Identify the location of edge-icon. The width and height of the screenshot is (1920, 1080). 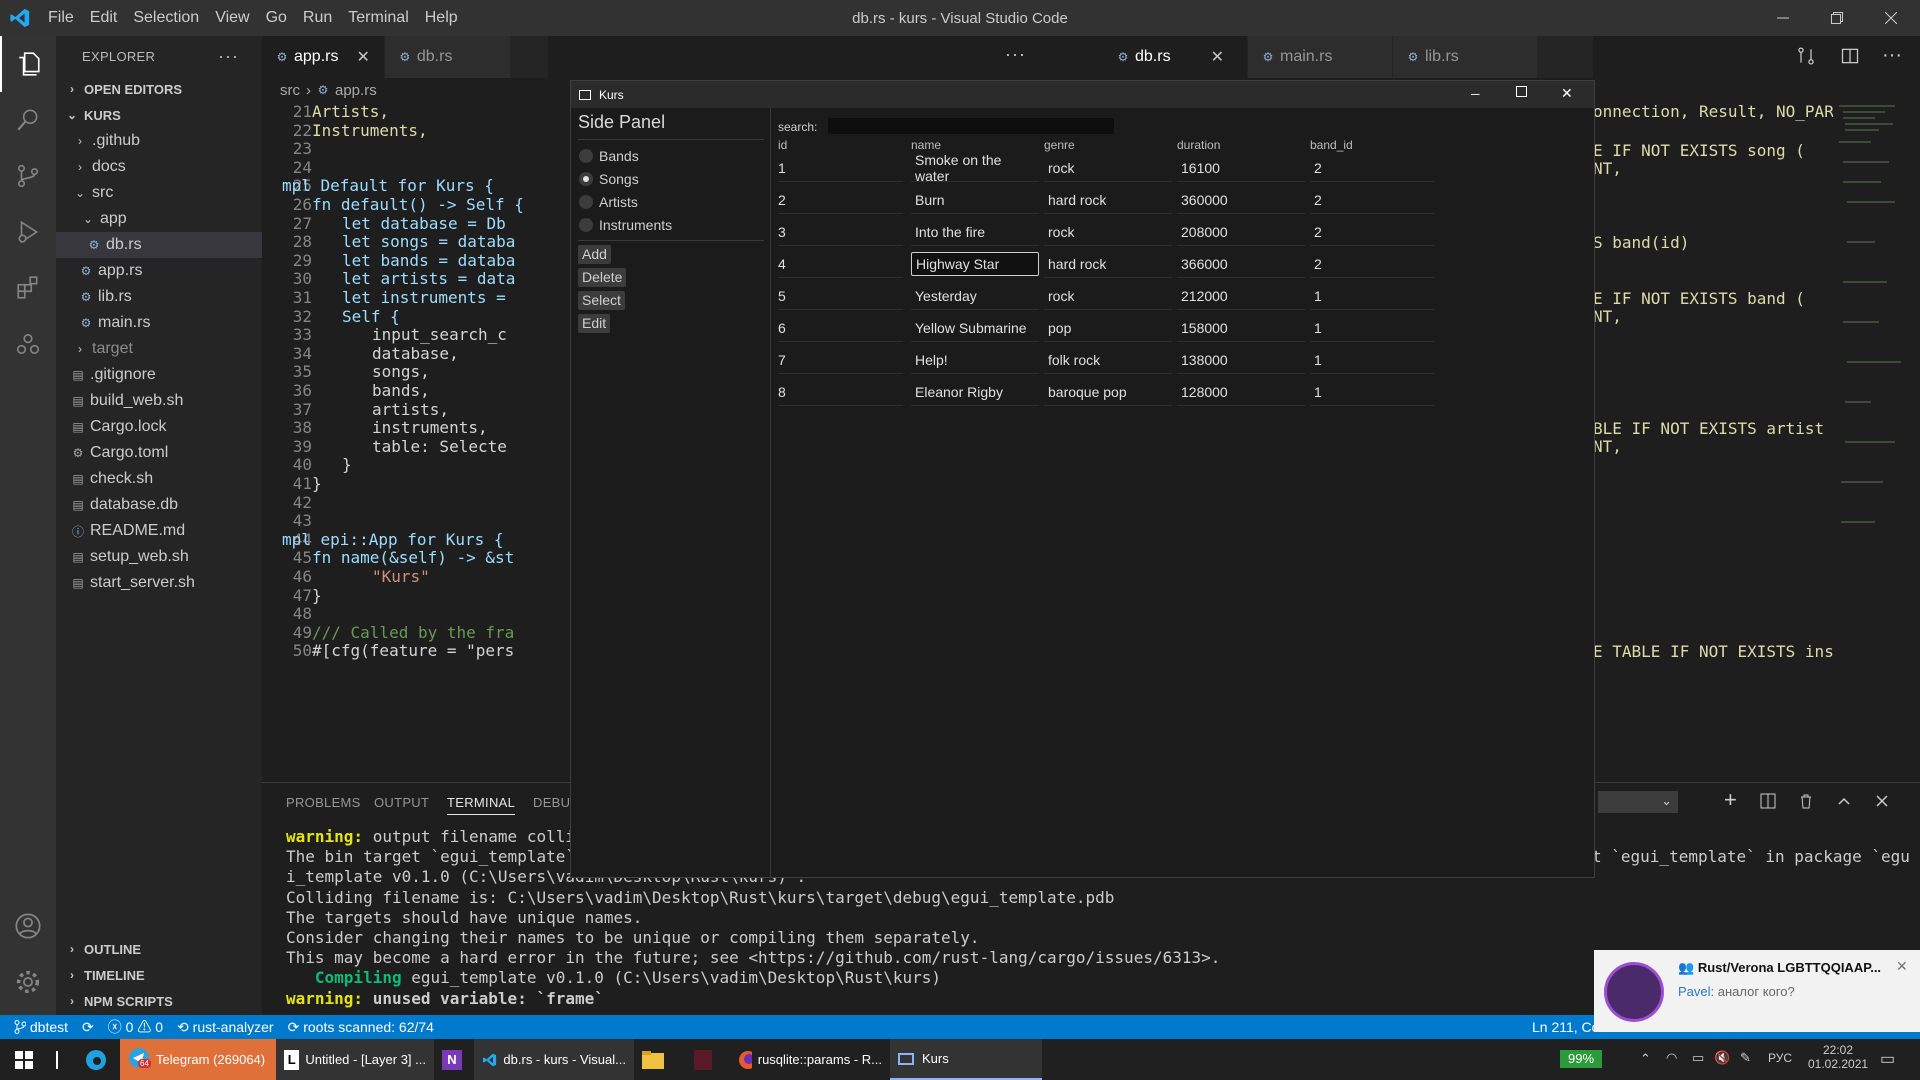
(98, 1059).